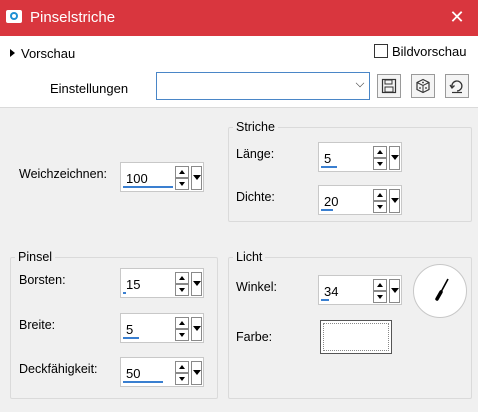 Image resolution: width=478 pixels, height=412 pixels. What do you see at coordinates (239, 18) in the screenshot?
I see `title-bar: Pinselstriche ✕` at bounding box center [239, 18].